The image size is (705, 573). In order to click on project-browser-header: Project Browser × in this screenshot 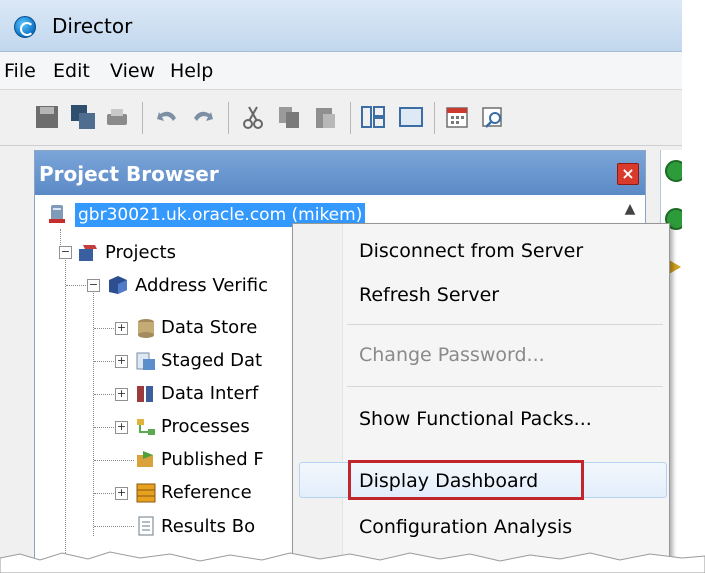, I will do `click(340, 173)`.